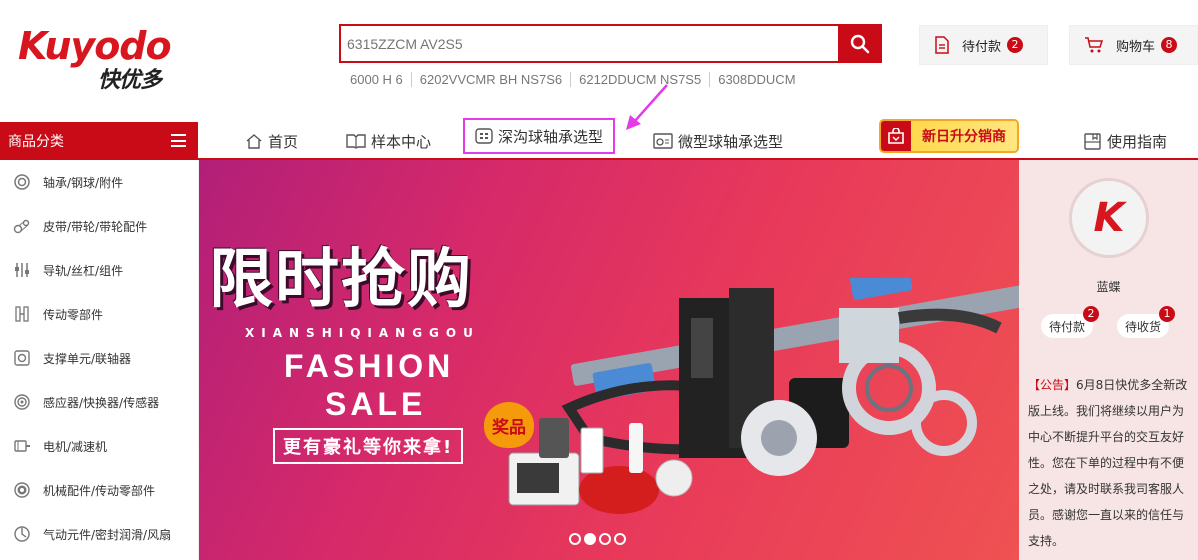 This screenshot has height=560, width=1198. I want to click on category-item: 感应器/快换器/传感器, so click(99, 402).